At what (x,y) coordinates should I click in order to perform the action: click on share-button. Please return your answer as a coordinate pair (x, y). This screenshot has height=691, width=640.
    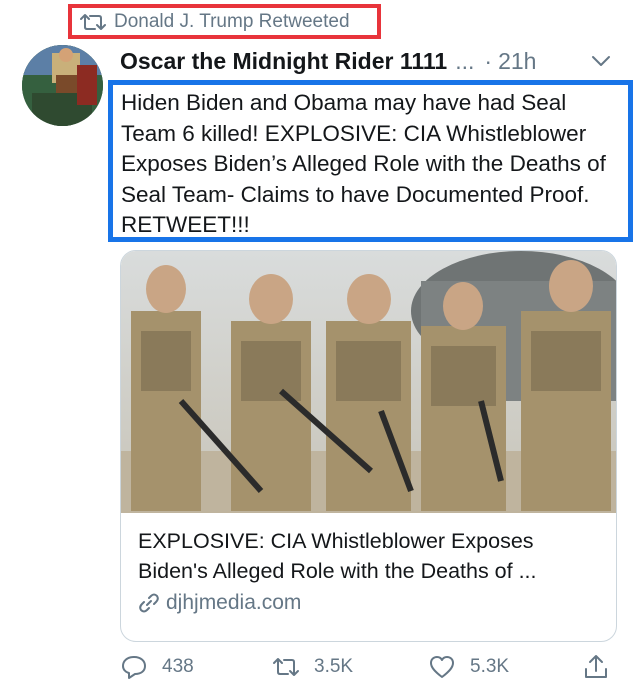
    Looking at the image, I should click on (603, 667).